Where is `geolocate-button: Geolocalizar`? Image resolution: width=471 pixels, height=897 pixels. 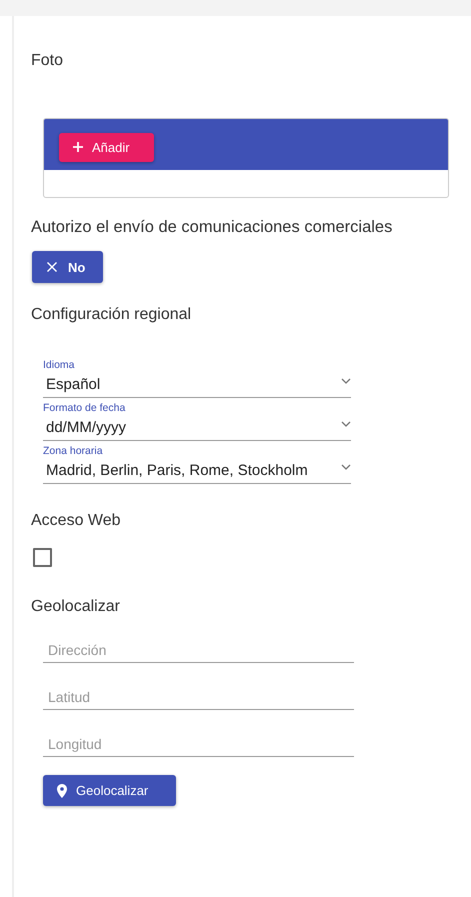 geolocate-button: Geolocalizar is located at coordinates (109, 790).